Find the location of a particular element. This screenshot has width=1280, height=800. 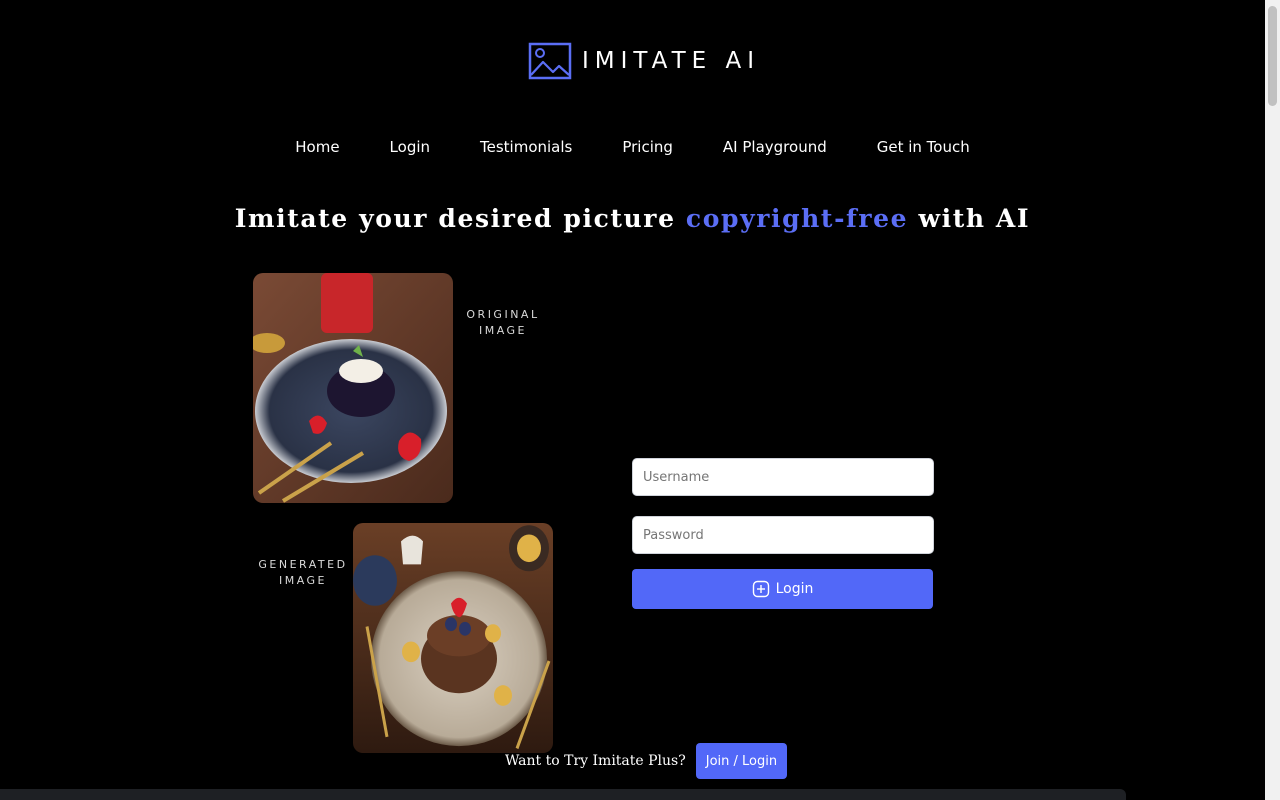

plus-cta: Want to Try Imitate Plus? Join / Login is located at coordinates (646, 761).